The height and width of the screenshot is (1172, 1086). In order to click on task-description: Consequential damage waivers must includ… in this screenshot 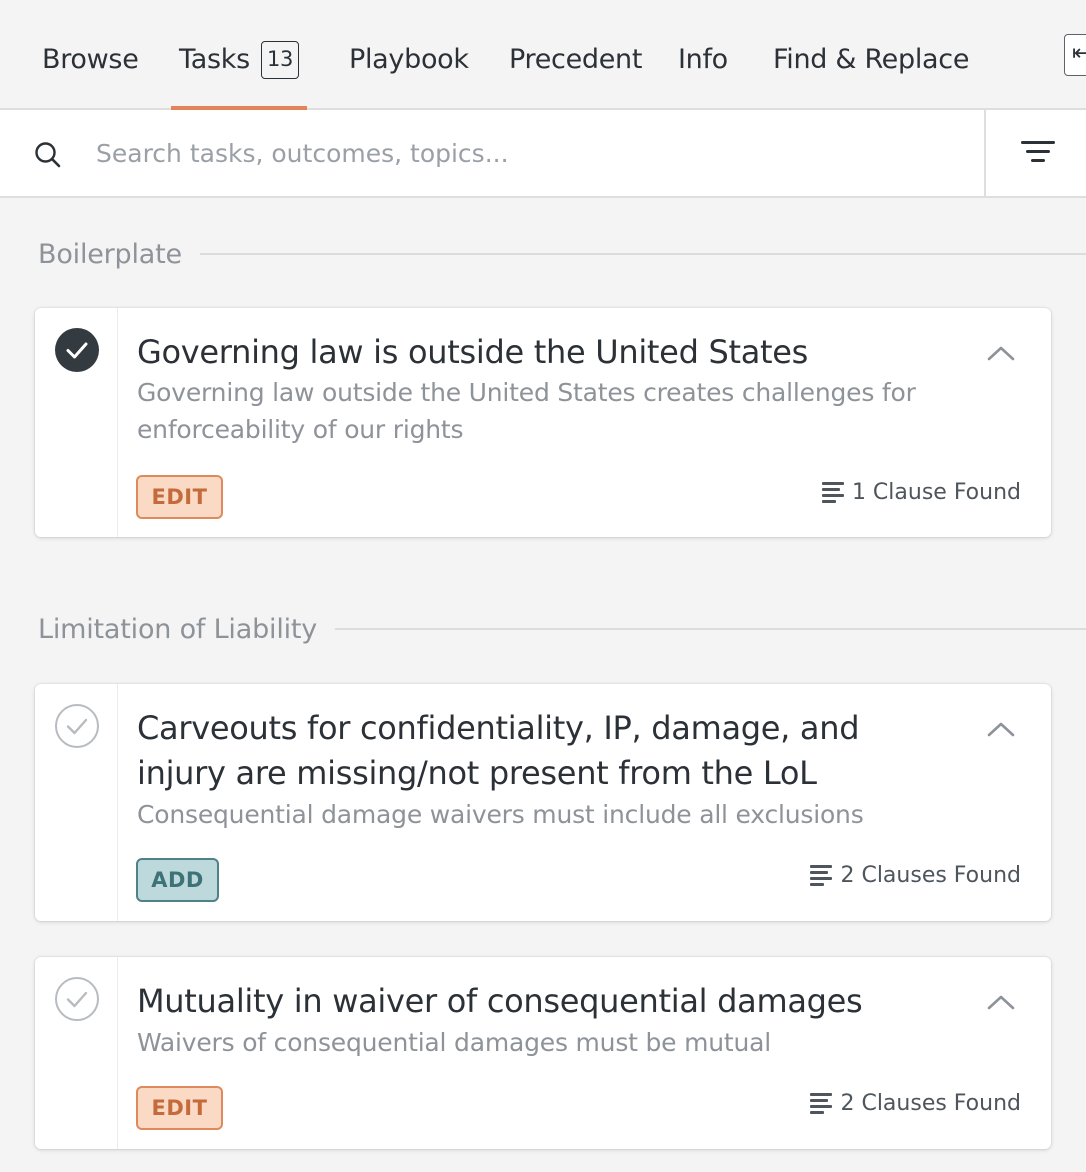, I will do `click(500, 814)`.